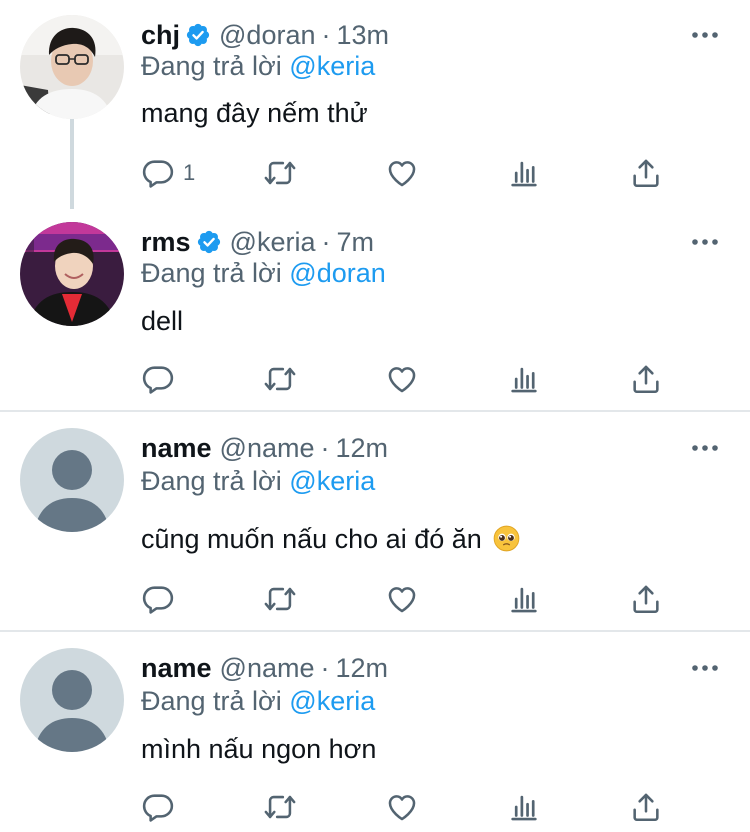  Describe the element at coordinates (254, 113) in the screenshot. I see `tweet-text: mang đây nếm thử` at that location.